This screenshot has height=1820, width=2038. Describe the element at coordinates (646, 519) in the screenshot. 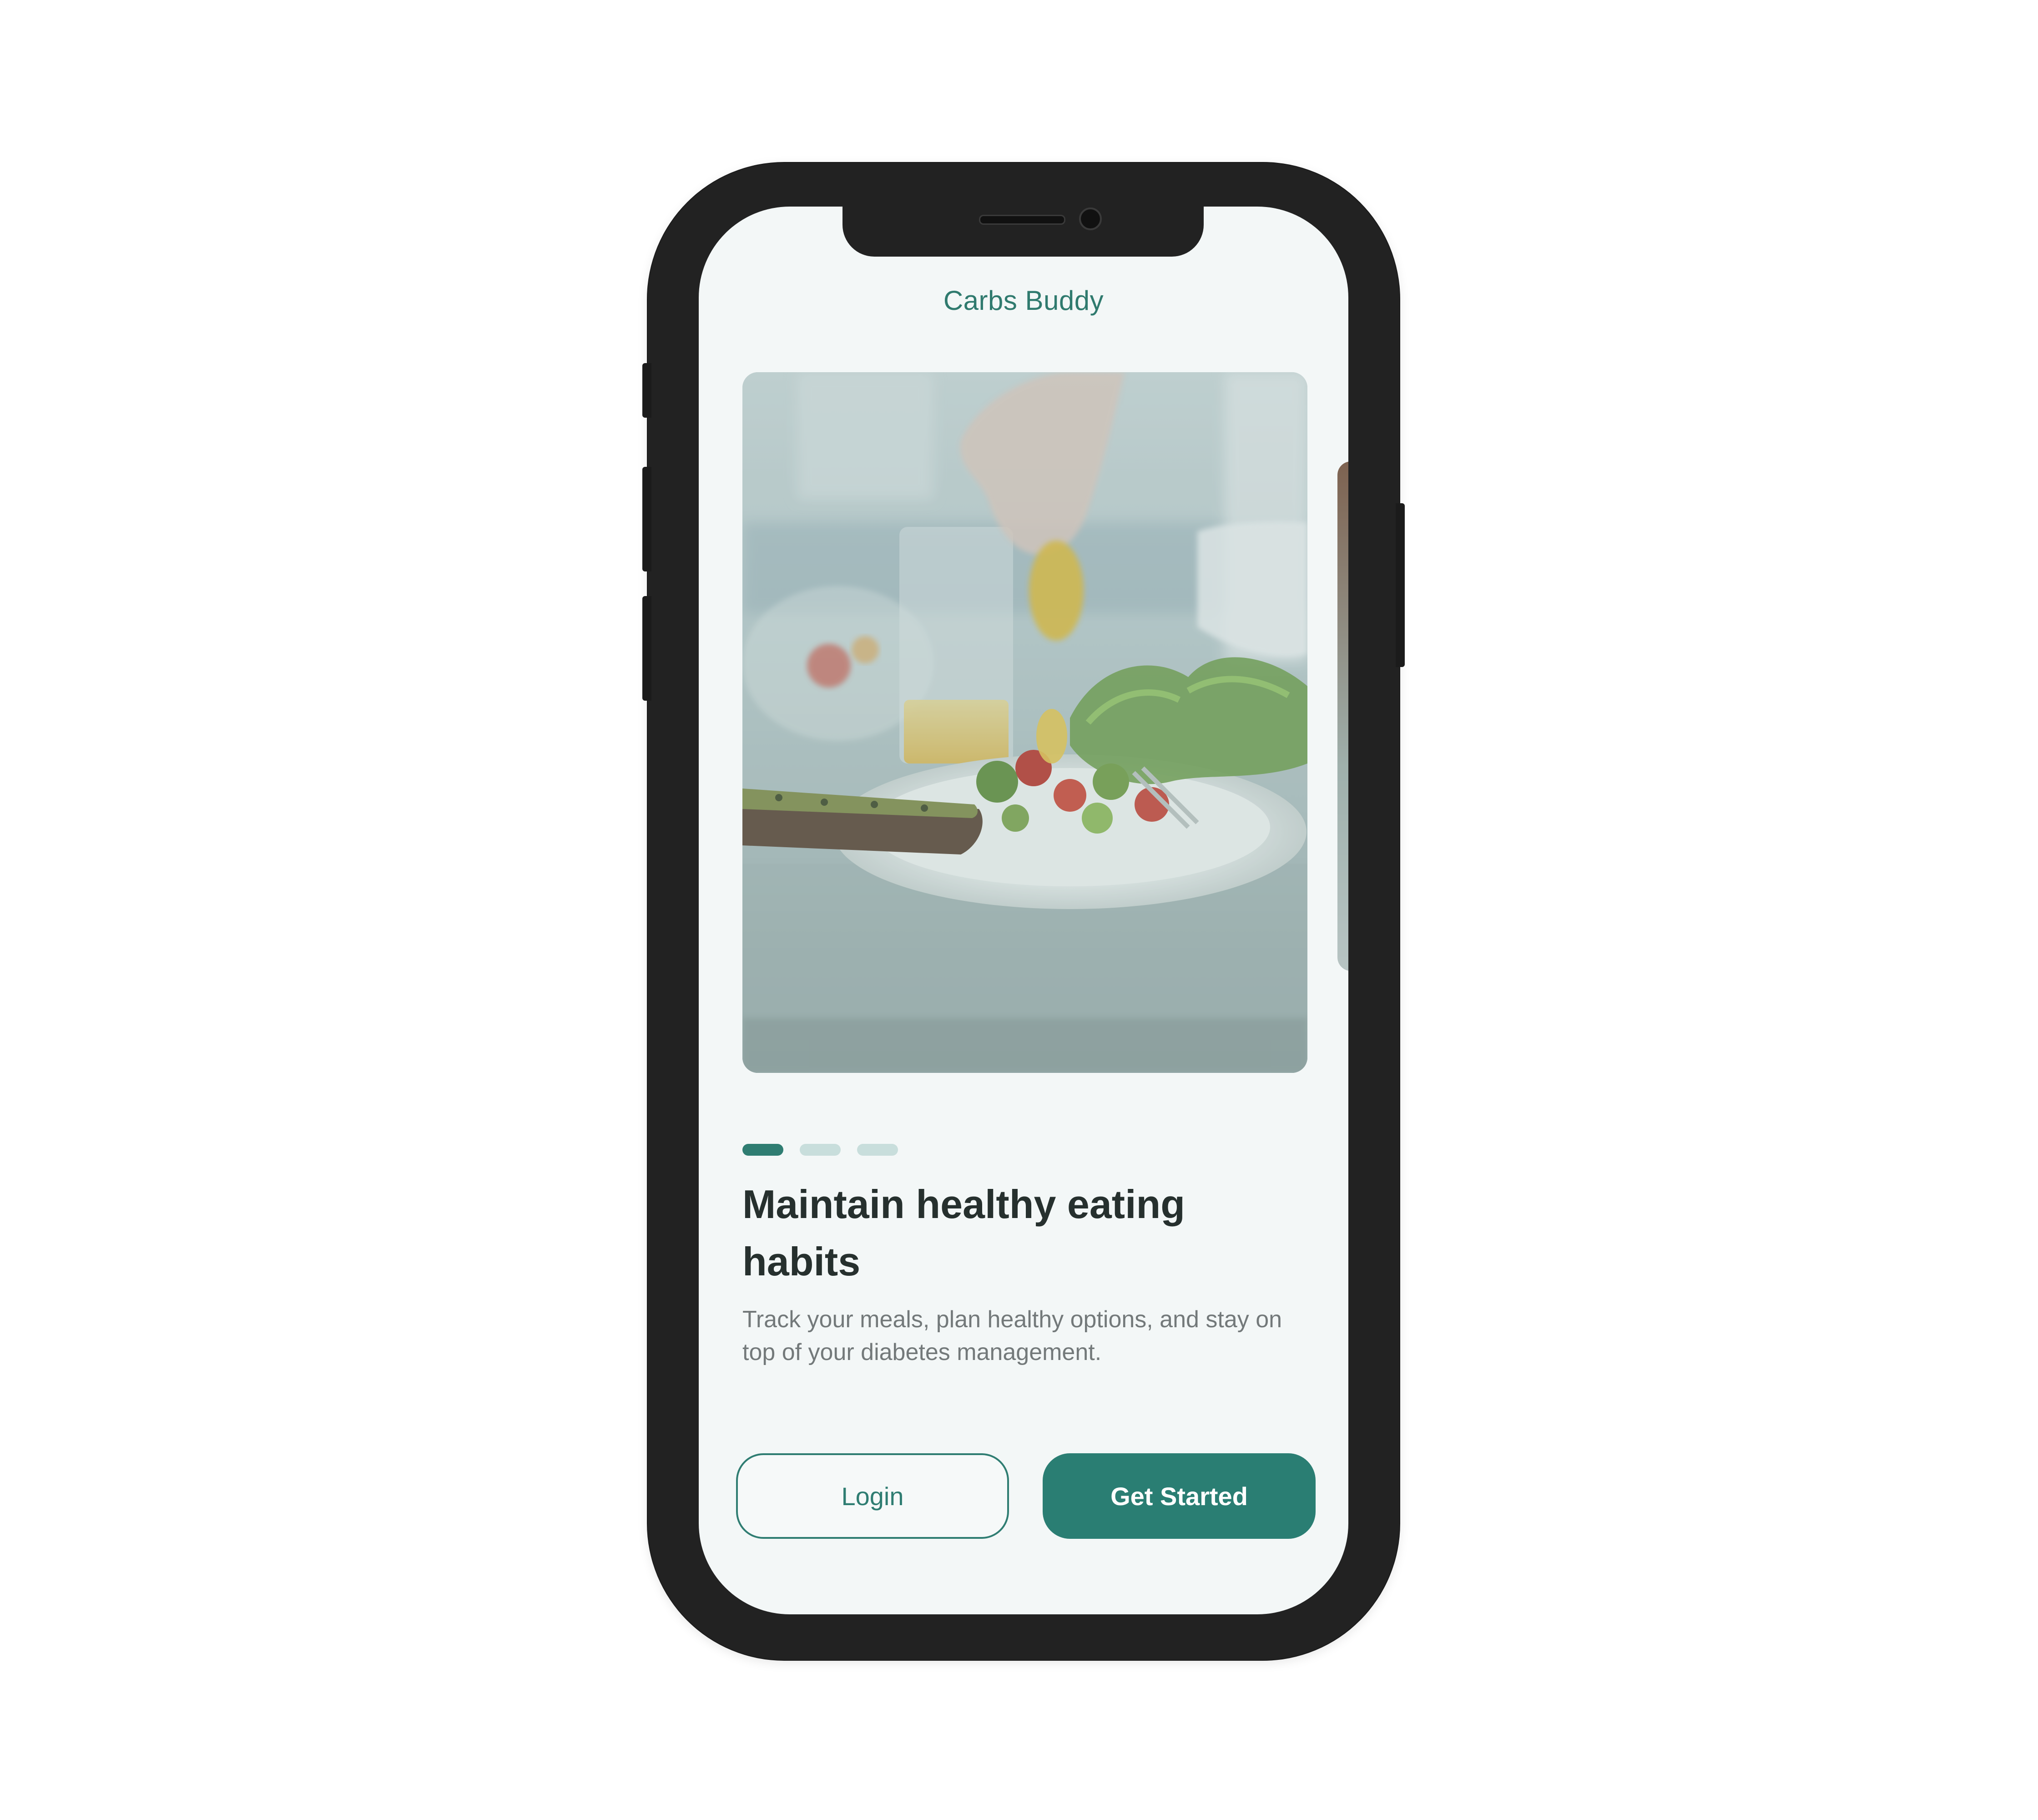

I see `volume-up-button` at that location.